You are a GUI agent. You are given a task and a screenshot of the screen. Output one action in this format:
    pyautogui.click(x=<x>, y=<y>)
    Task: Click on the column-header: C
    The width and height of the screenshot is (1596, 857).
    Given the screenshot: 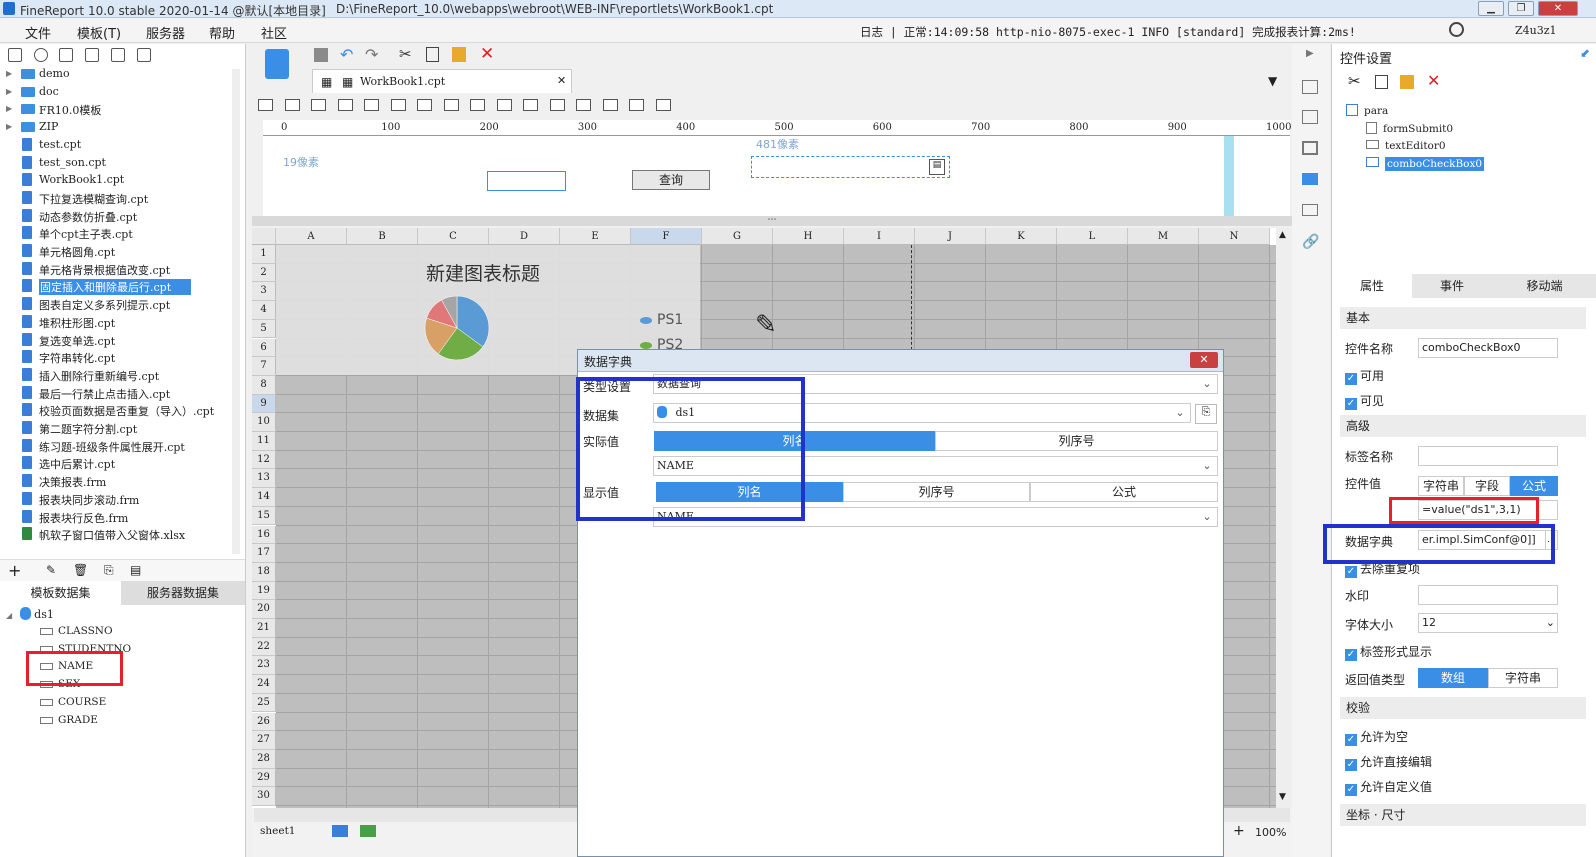 What is the action you would take?
    pyautogui.click(x=453, y=236)
    